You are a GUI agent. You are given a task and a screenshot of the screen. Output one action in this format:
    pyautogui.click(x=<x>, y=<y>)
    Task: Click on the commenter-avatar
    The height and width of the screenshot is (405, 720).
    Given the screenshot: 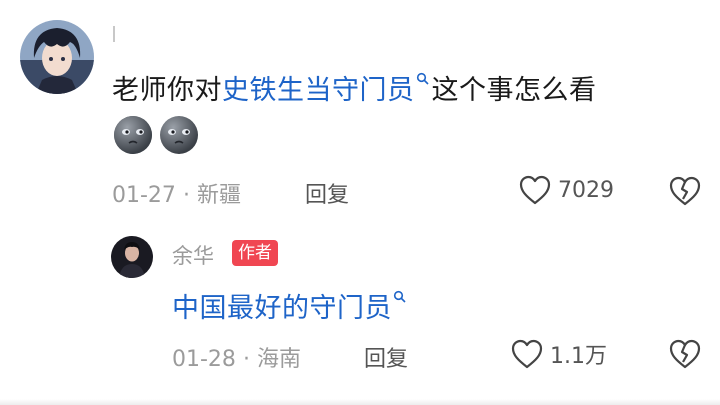 What is the action you would take?
    pyautogui.click(x=57, y=57)
    